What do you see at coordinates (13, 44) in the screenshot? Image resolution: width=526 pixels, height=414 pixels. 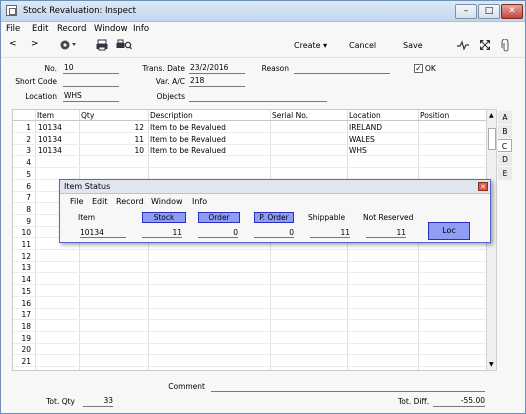 I see `back-icon: <` at bounding box center [13, 44].